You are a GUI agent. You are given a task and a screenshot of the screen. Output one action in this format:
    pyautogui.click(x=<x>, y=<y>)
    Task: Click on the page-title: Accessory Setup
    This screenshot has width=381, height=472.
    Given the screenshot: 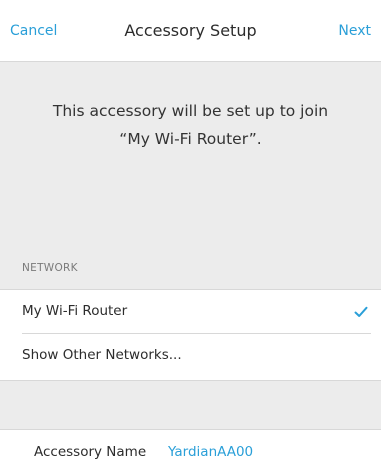 What is the action you would take?
    pyautogui.click(x=190, y=30)
    